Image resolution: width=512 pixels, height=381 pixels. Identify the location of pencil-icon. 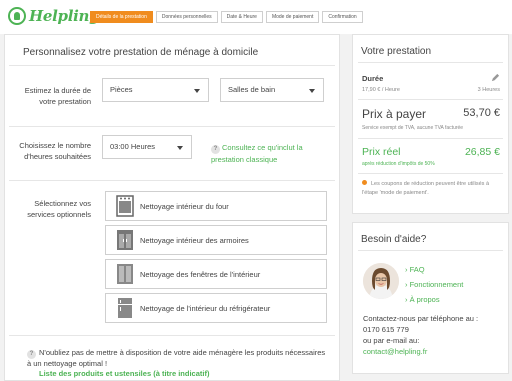
(495, 77).